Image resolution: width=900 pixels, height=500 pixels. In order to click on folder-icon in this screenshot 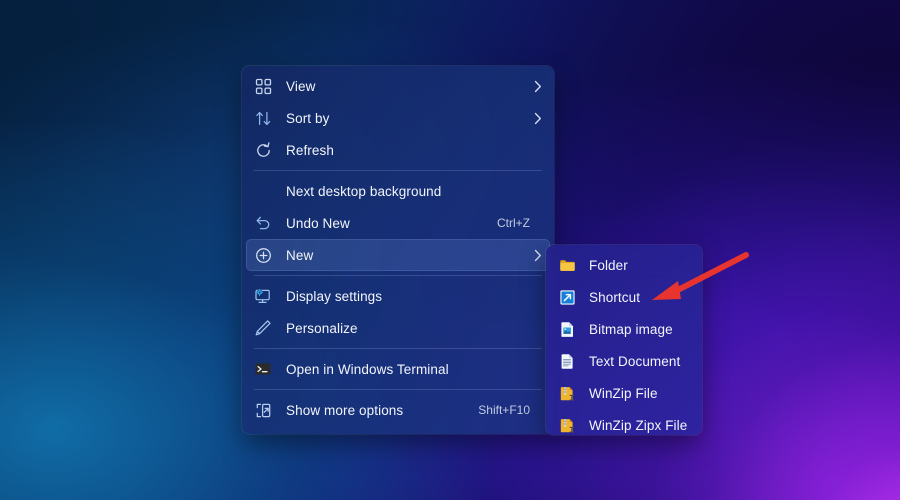, I will do `click(567, 265)`.